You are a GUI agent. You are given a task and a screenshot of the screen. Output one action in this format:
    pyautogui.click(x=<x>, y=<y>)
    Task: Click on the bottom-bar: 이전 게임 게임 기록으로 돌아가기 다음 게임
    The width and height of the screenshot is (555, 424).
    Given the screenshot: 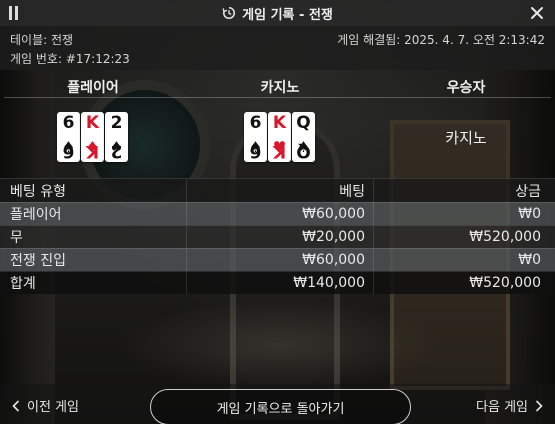 What is the action you would take?
    pyautogui.click(x=277, y=404)
    